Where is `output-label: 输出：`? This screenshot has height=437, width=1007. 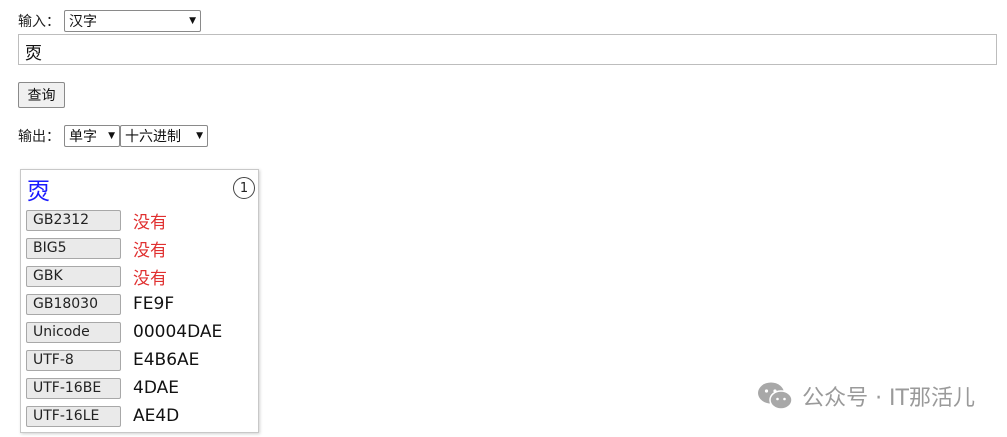 output-label: 输出： is located at coordinates (39, 137).